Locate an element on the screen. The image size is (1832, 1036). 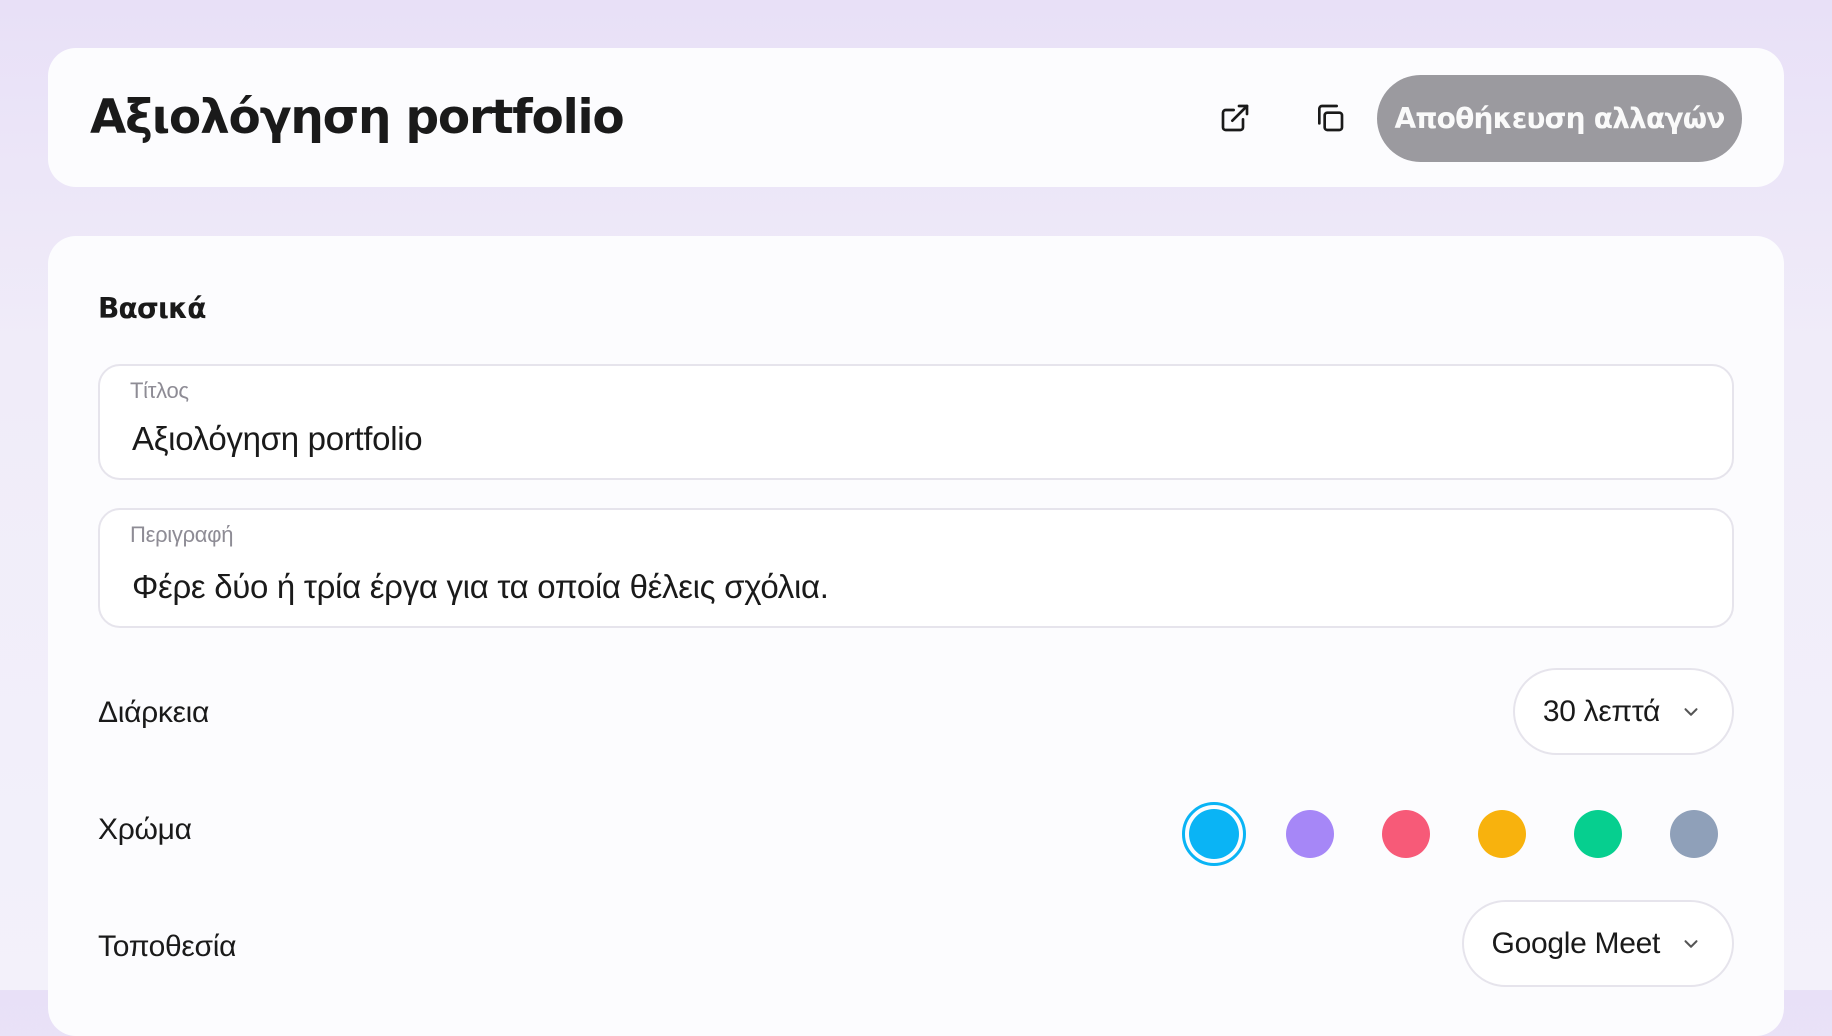
external-link-icon is located at coordinates (1235, 118).